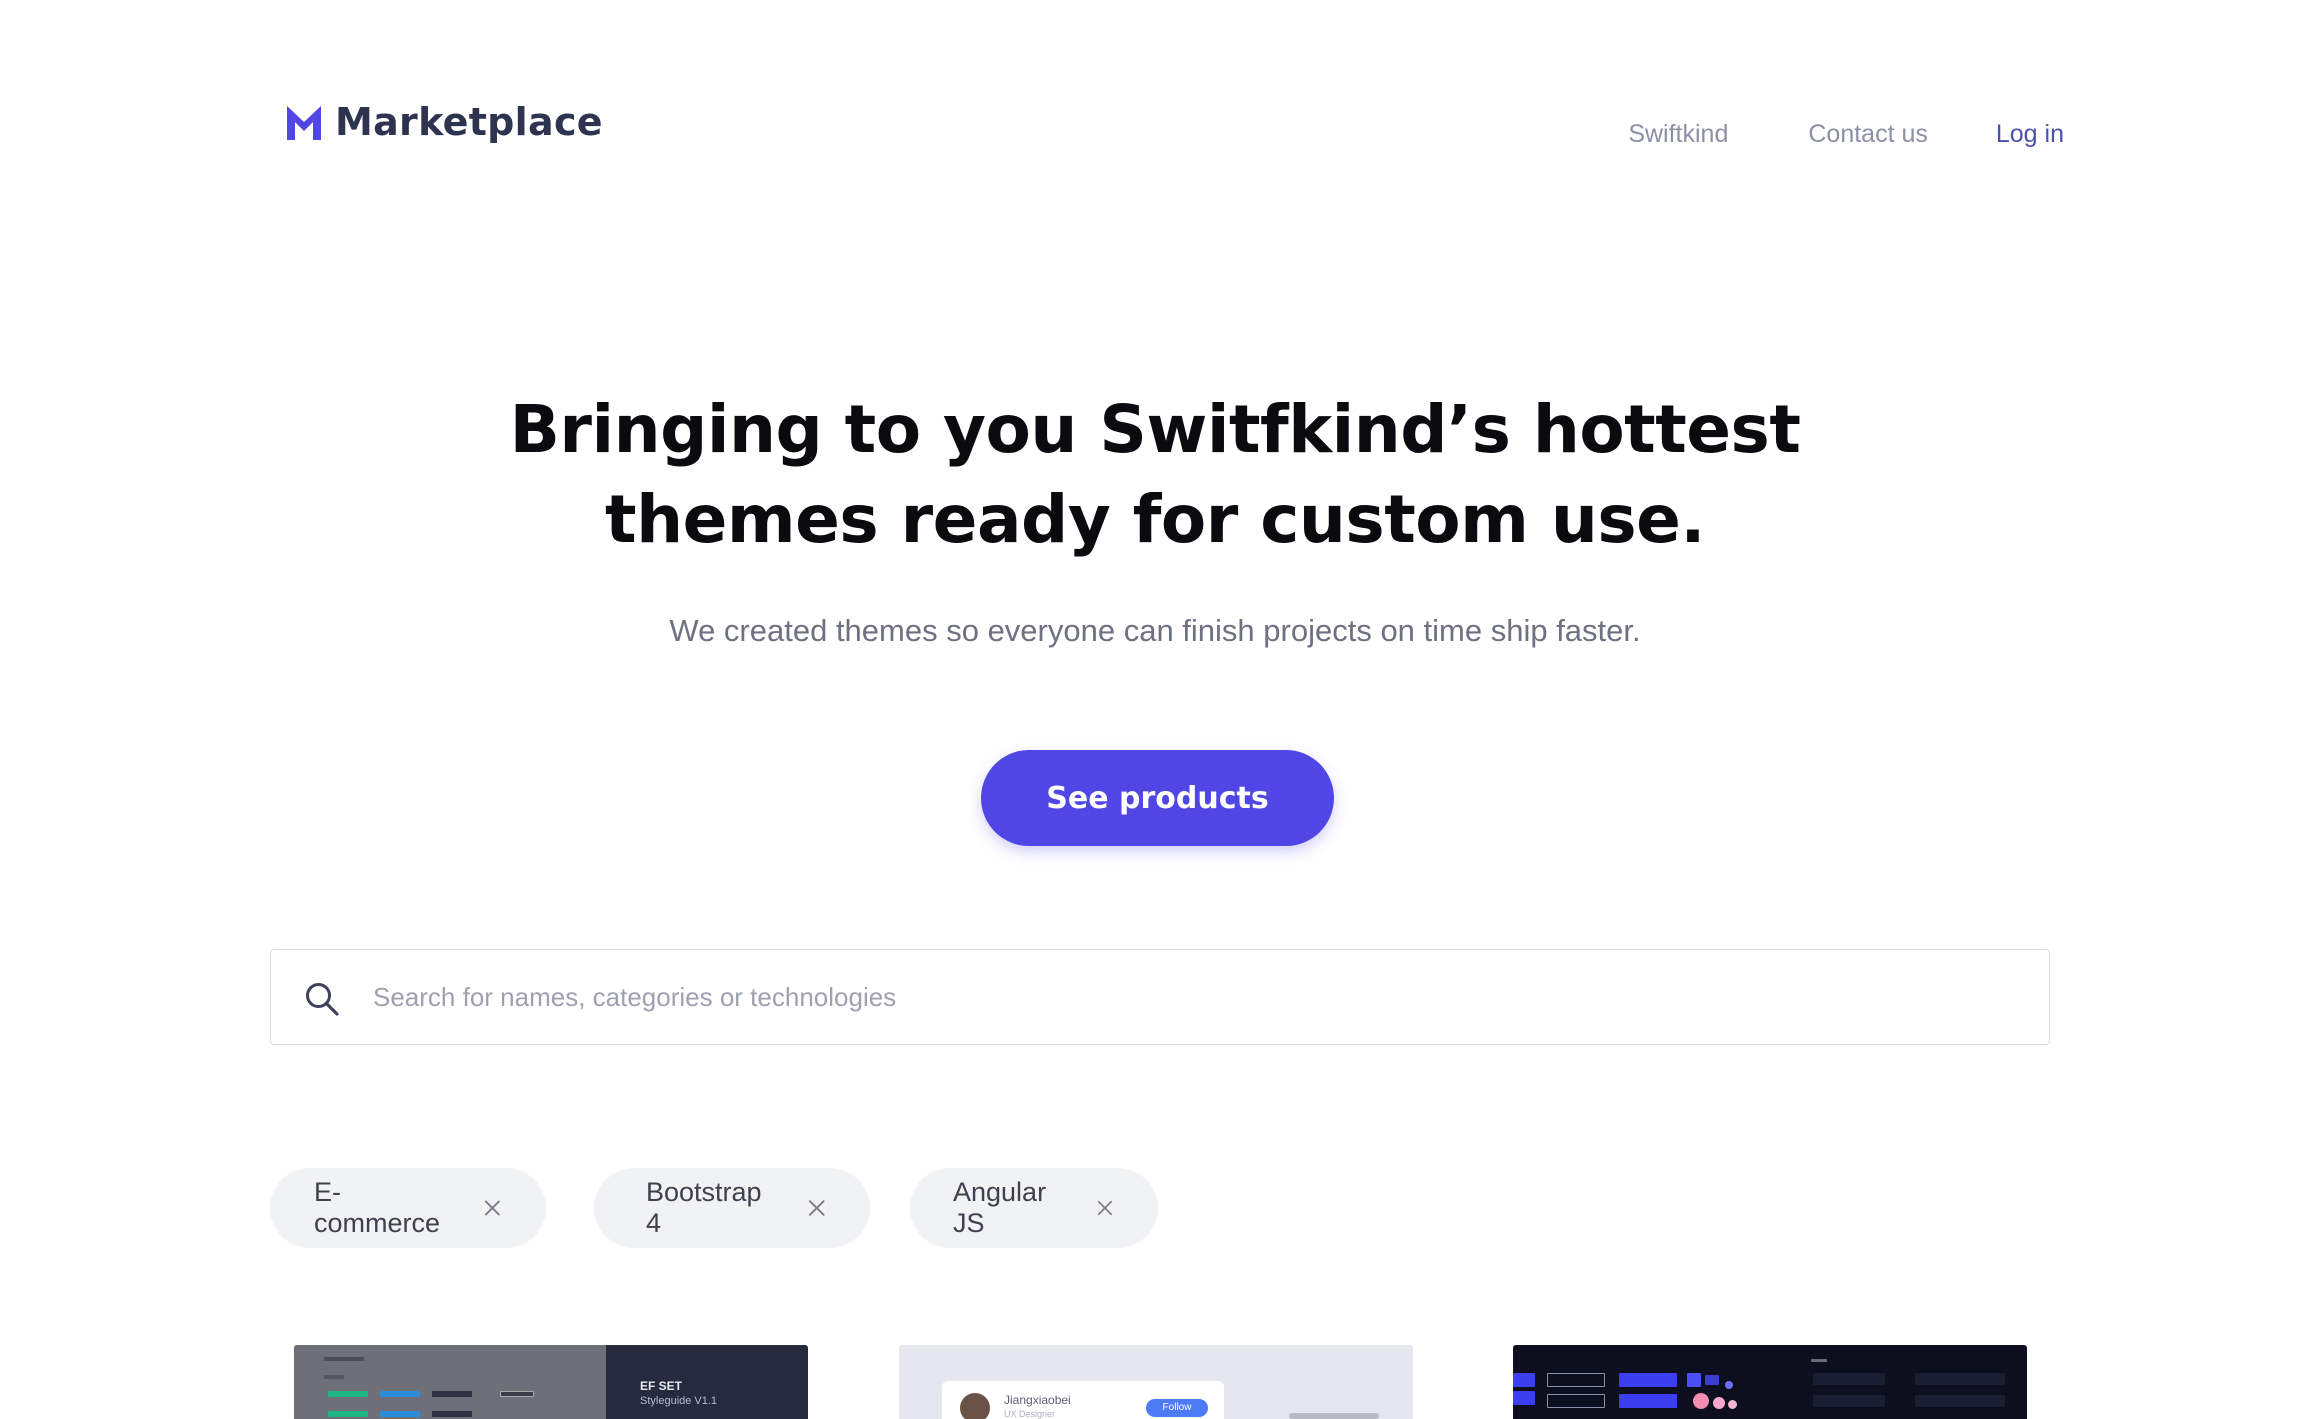 The width and height of the screenshot is (2310, 1419). Describe the element at coordinates (1155, 519) in the screenshot. I see `hero-title-line-2: themes ready for custom use.` at that location.